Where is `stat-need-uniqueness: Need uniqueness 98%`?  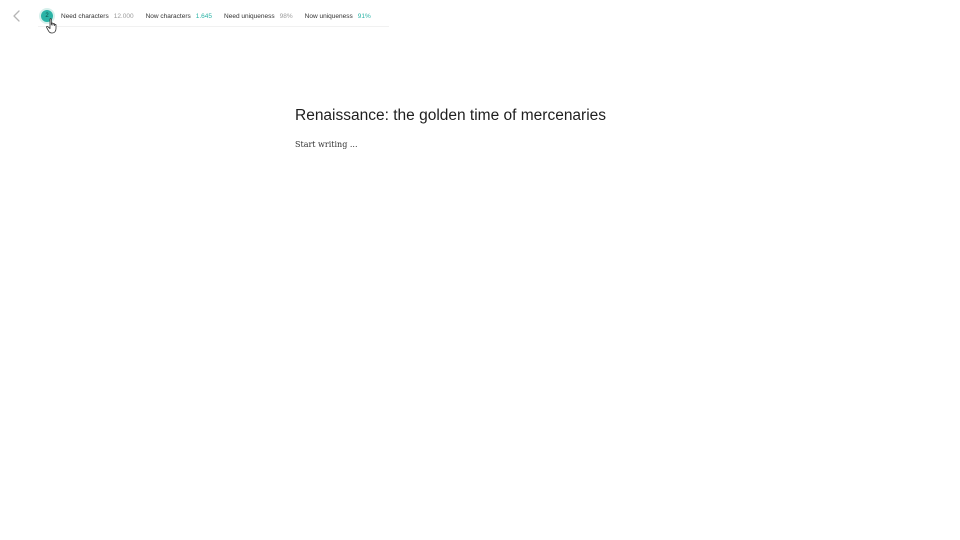
stat-need-uniqueness: Need uniqueness 98% is located at coordinates (258, 16).